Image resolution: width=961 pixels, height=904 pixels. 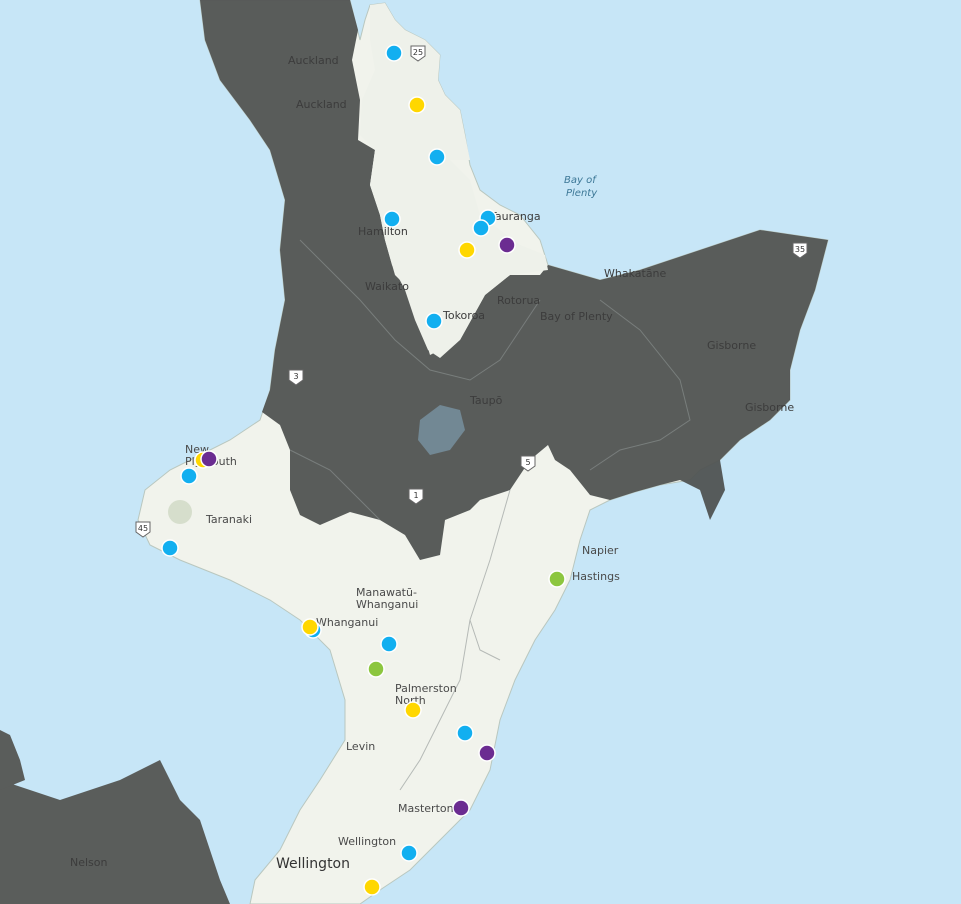 I want to click on label-bay-of-plenty-region: Bay of Plenty, so click(x=576, y=316).